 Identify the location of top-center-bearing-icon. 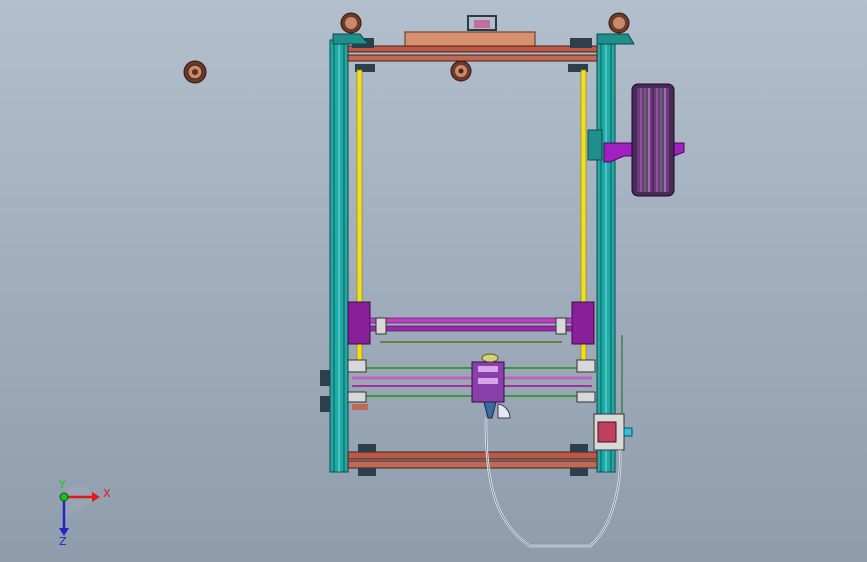
(461, 71).